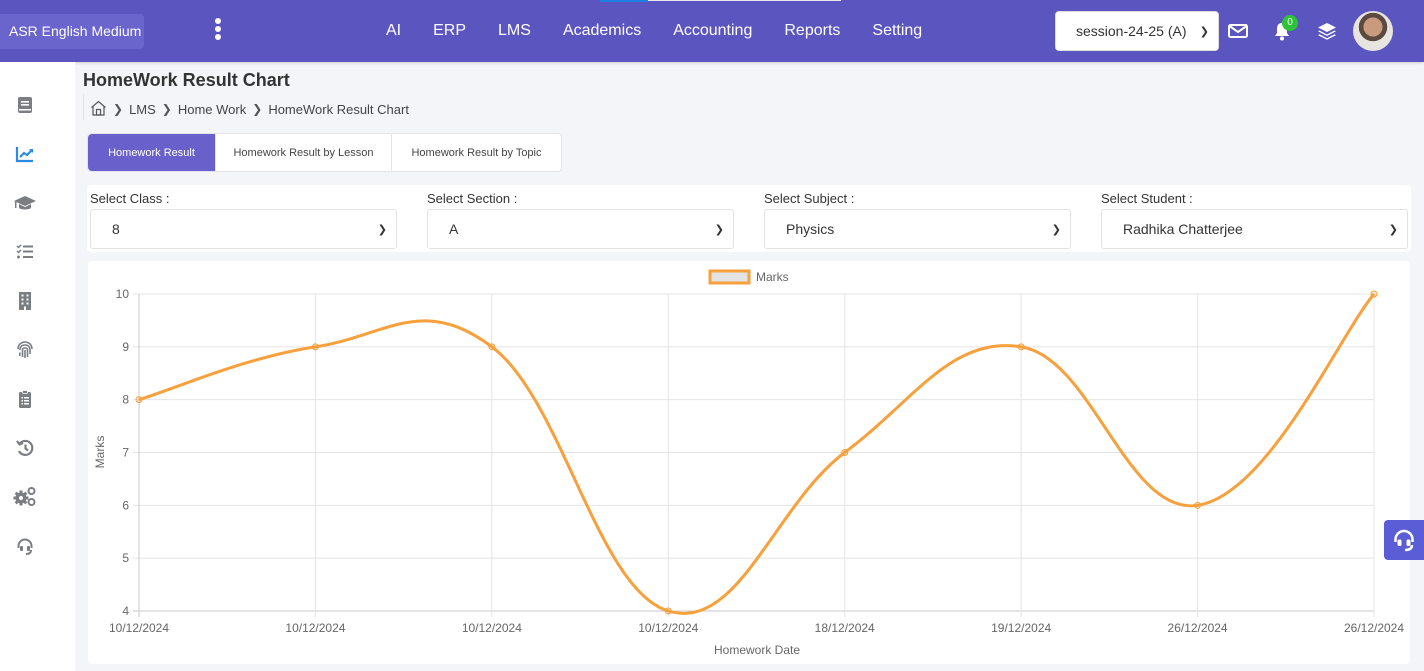  I want to click on sidebar, so click(37, 366).